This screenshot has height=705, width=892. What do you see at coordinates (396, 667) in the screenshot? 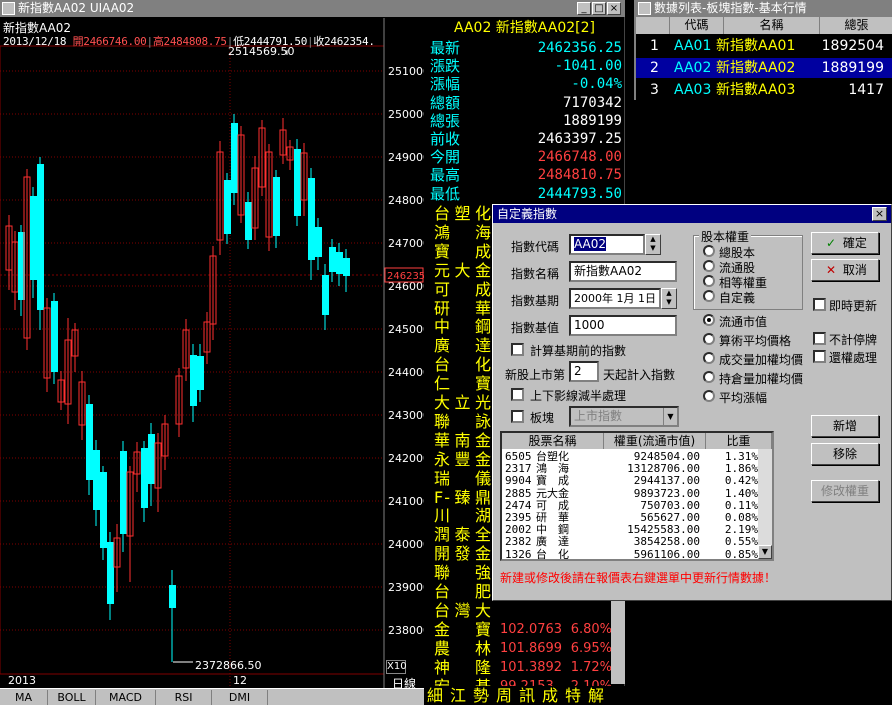
I see `zoom-x10-button: X10` at bounding box center [396, 667].